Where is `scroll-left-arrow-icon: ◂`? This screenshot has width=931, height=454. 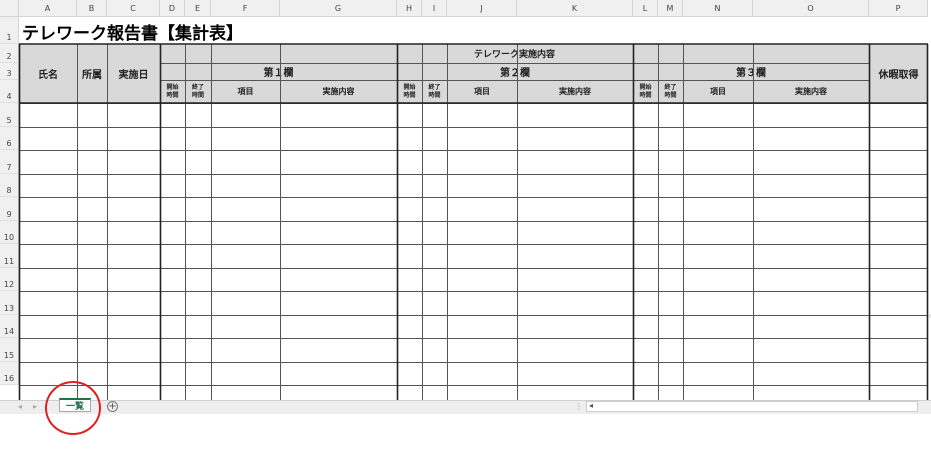
scroll-left-arrow-icon: ◂ is located at coordinates (591, 405).